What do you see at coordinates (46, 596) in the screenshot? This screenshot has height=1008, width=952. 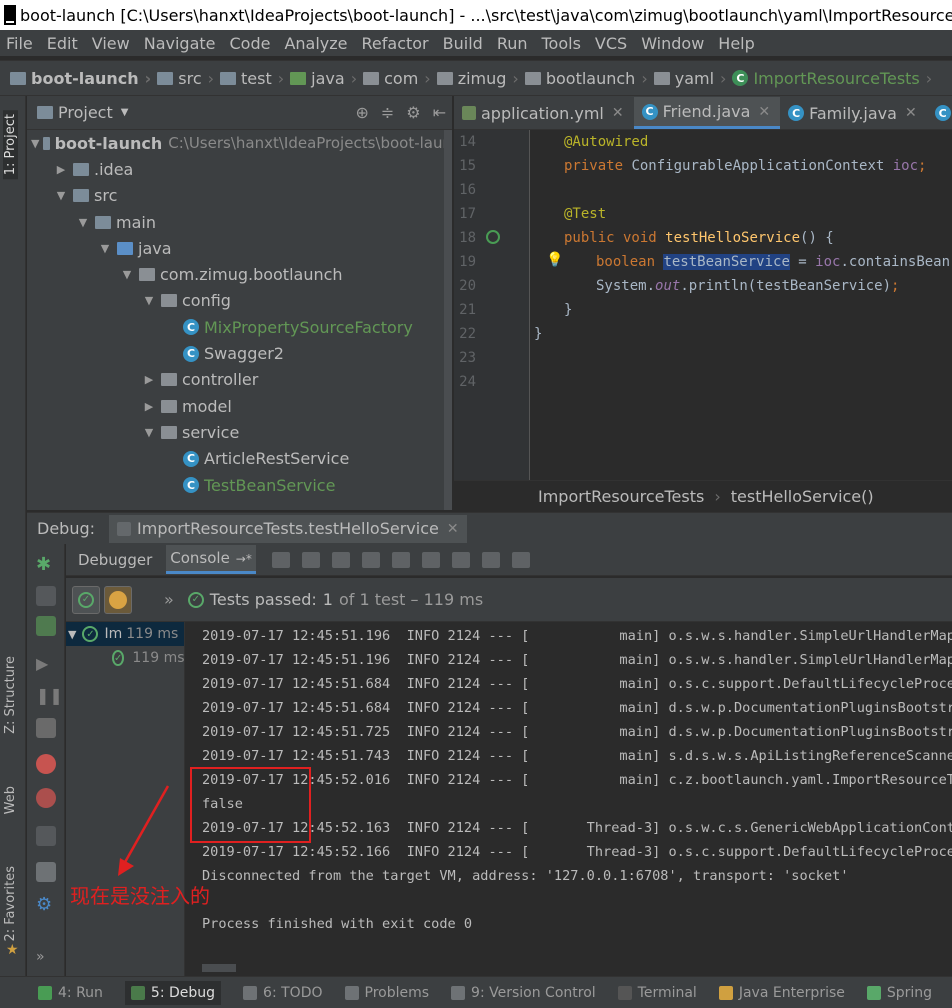 I see `rerun-icon` at bounding box center [46, 596].